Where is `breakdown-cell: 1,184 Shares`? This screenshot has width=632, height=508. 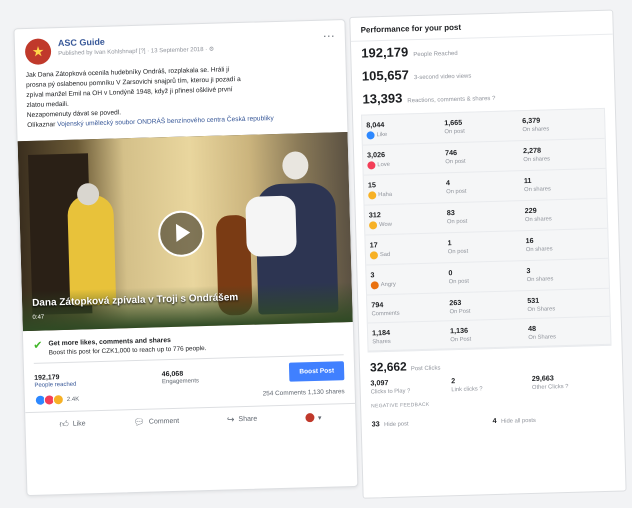 breakdown-cell: 1,184 Shares is located at coordinates (411, 335).